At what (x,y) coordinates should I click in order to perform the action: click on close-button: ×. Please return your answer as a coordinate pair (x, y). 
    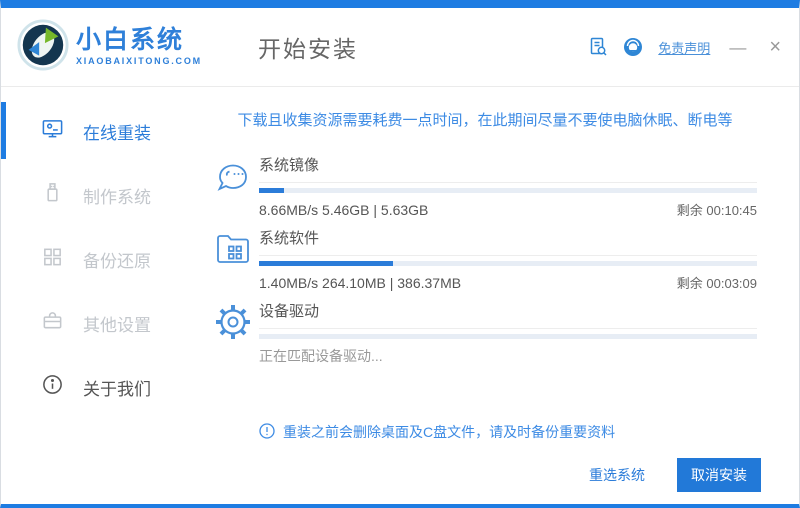
    Looking at the image, I should click on (775, 47).